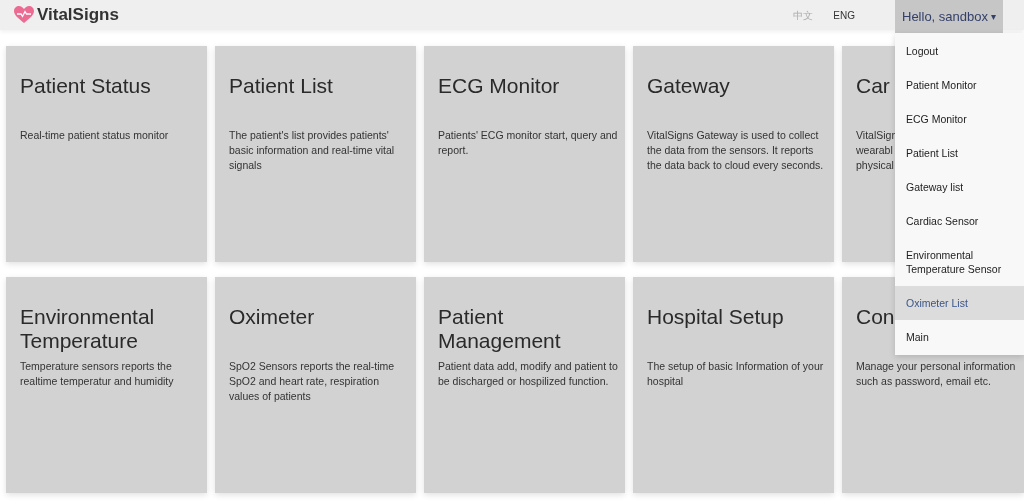 The image size is (1024, 504). Describe the element at coordinates (85, 86) in the screenshot. I see `card-title: Patient Status` at that location.